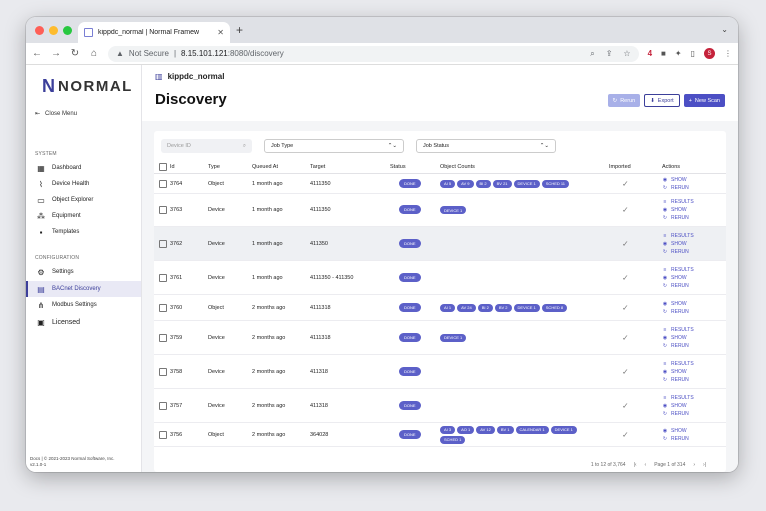 The width and height of the screenshot is (766, 511). Describe the element at coordinates (678, 53) in the screenshot. I see `puzzle-icon: ✦` at that location.